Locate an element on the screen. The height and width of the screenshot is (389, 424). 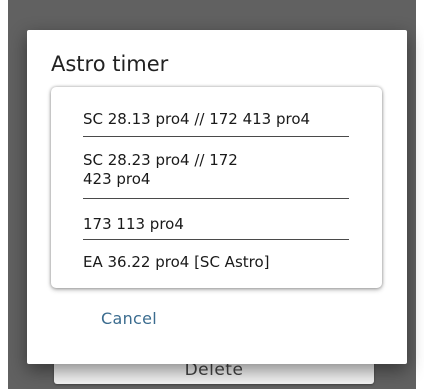
list-item: 173 113 pro4 is located at coordinates (216, 224).